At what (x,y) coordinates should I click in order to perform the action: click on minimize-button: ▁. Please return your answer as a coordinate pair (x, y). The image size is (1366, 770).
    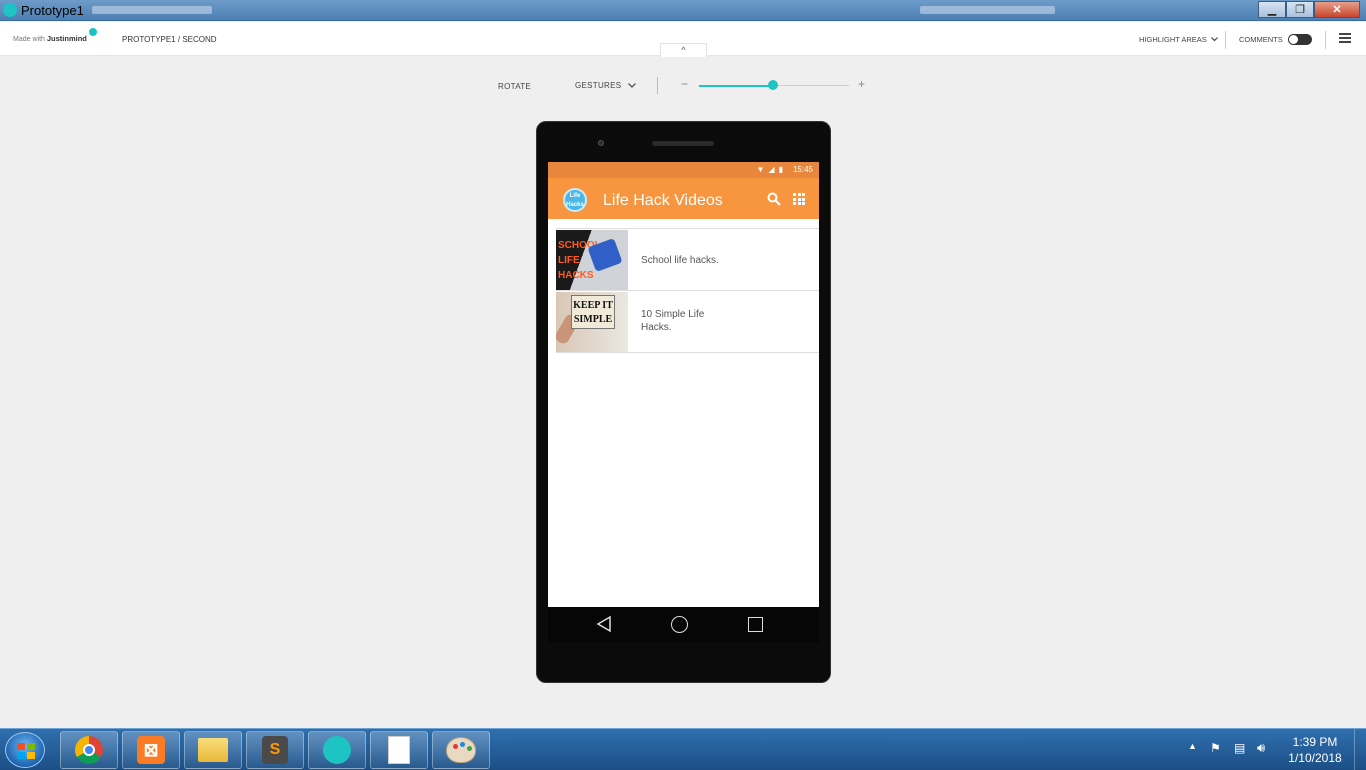
    Looking at the image, I should click on (1272, 9).